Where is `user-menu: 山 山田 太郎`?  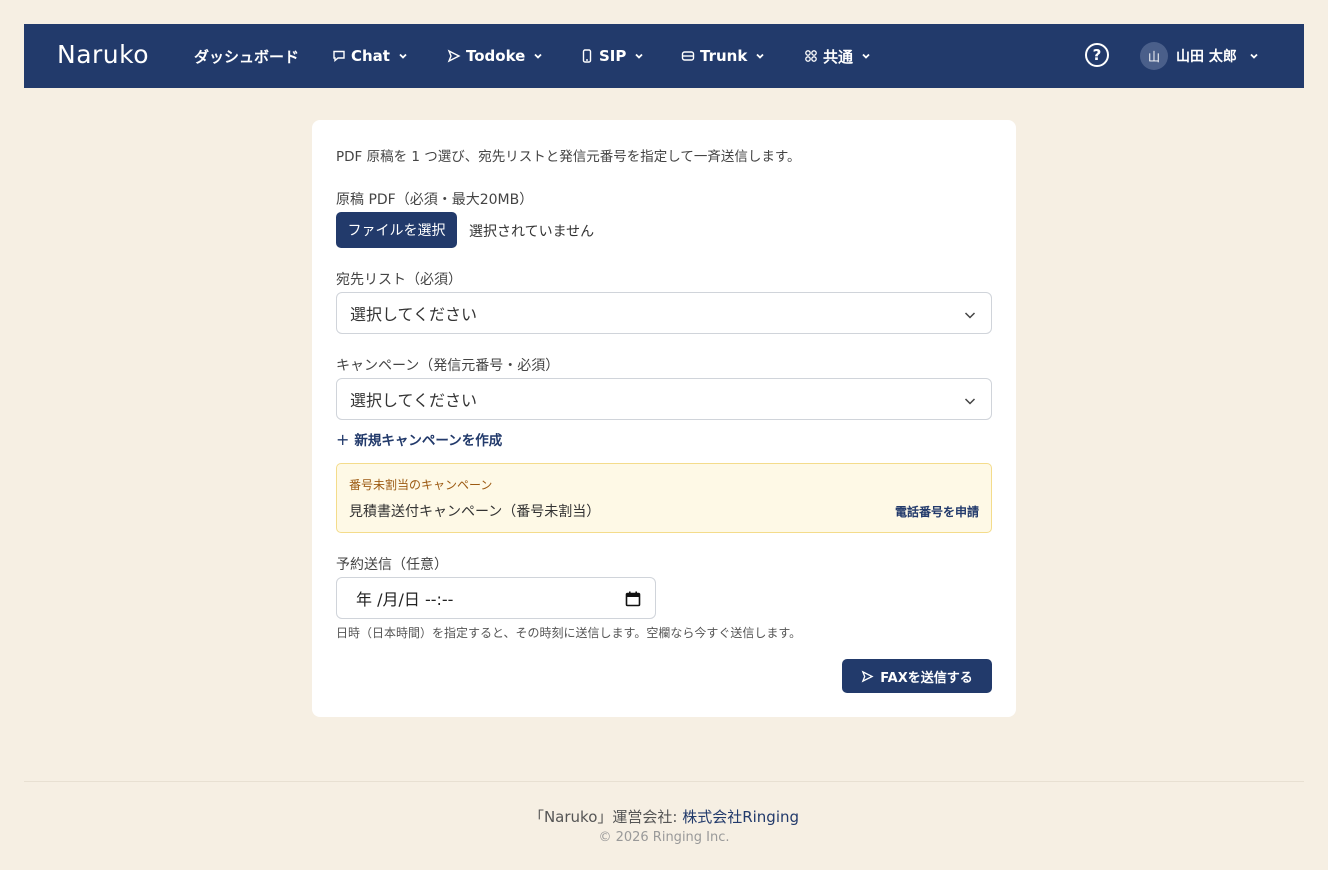 user-menu: 山 山田 太郎 is located at coordinates (1199, 56).